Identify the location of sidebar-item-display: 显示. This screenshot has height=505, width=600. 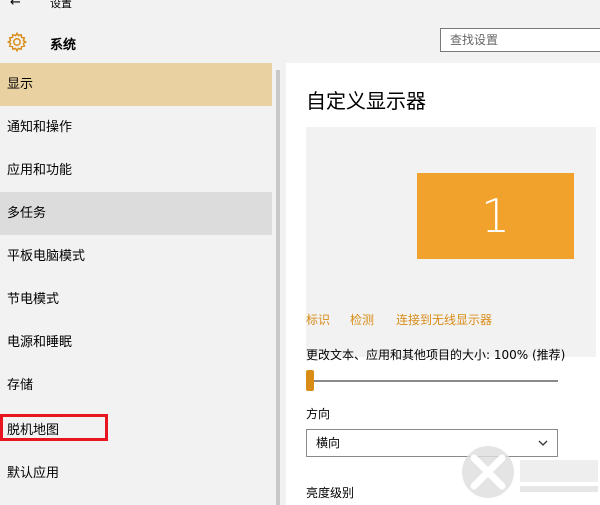
(136, 84).